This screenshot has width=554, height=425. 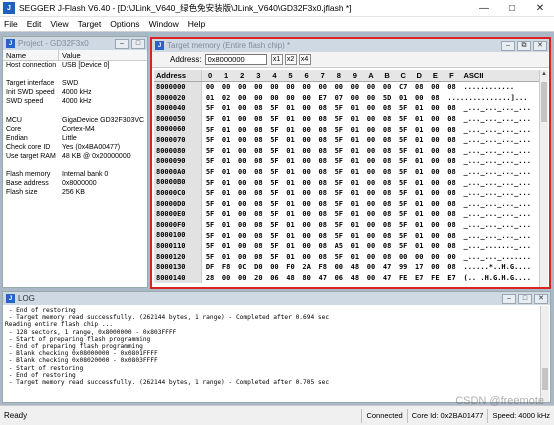 What do you see at coordinates (276, 59) in the screenshot?
I see `zoom-x1-button: x1` at bounding box center [276, 59].